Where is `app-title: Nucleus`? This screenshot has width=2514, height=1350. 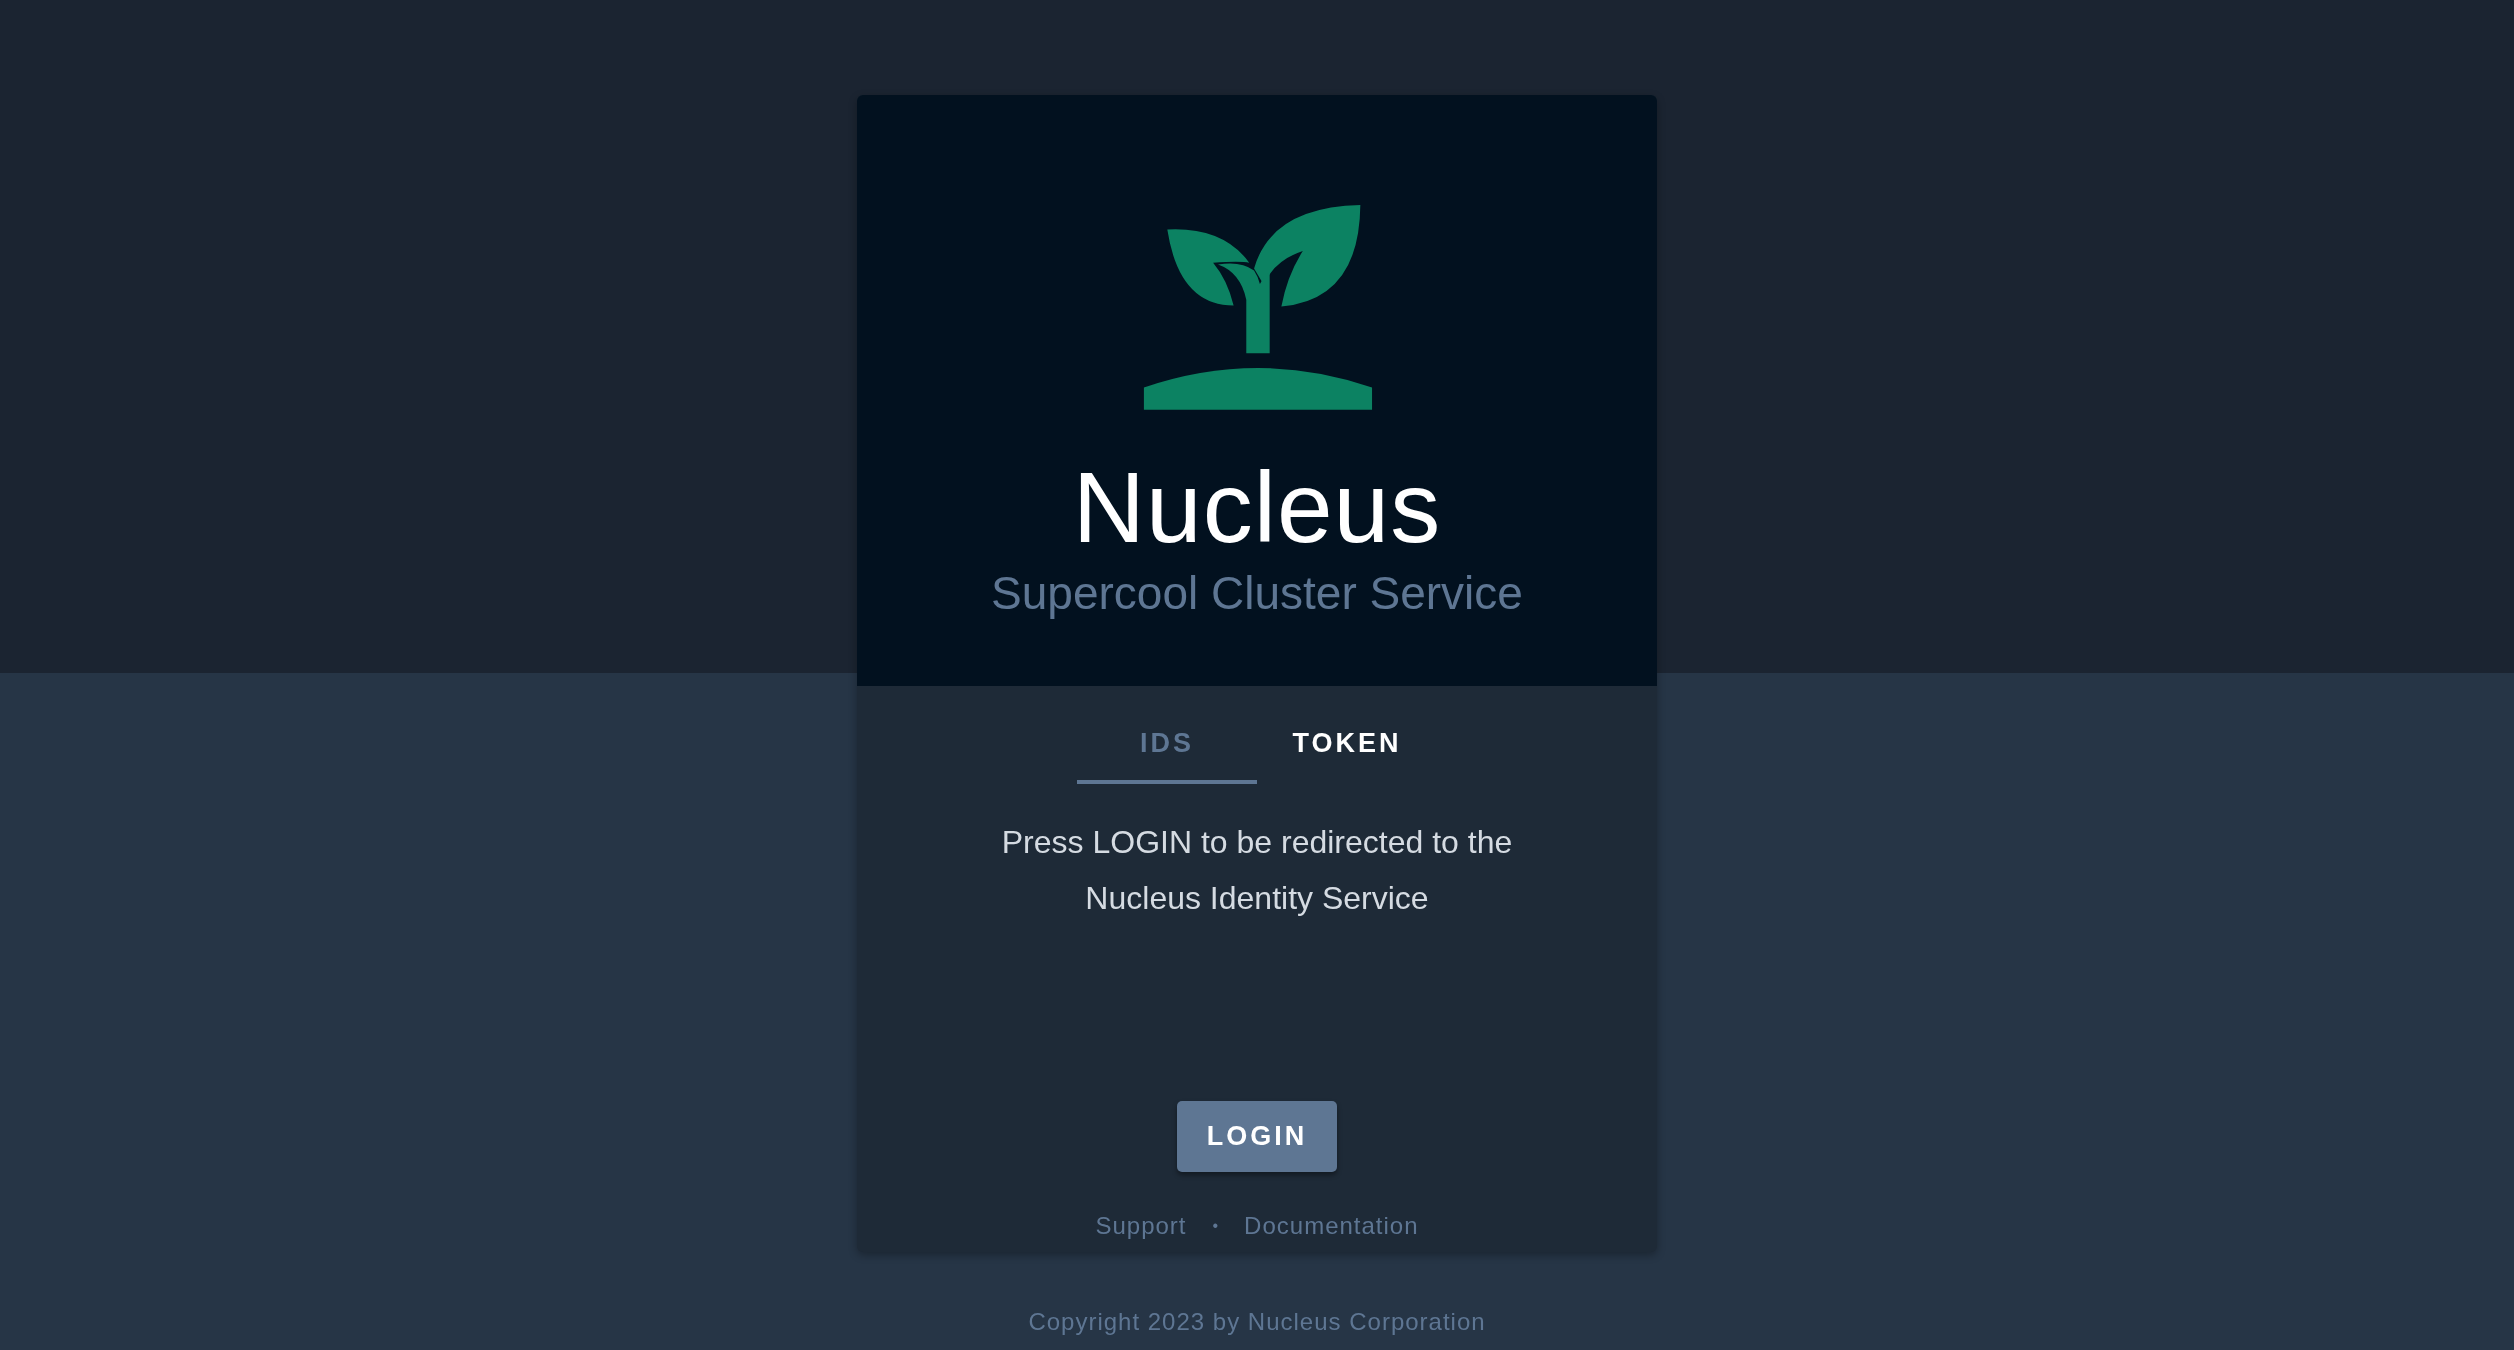
app-title: Nucleus is located at coordinates (1257, 507).